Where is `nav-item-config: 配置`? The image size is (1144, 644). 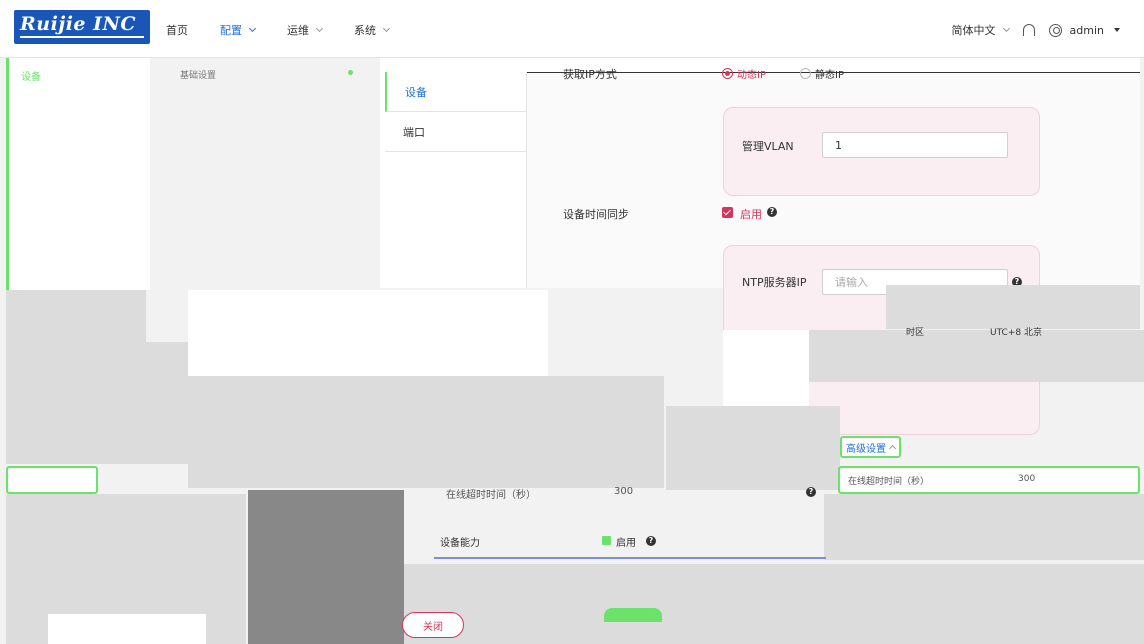
nav-item-config: 配置 is located at coordinates (238, 30).